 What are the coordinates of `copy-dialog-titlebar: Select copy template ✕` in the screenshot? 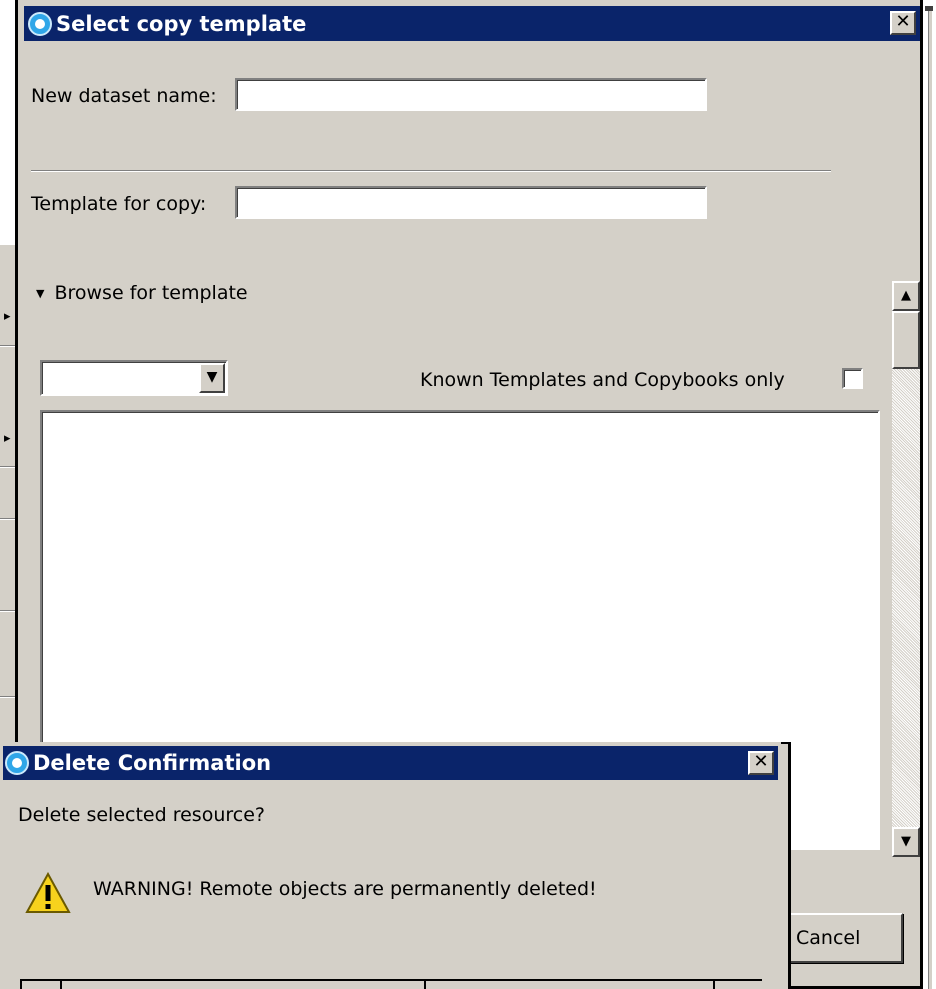 It's located at (472, 23).